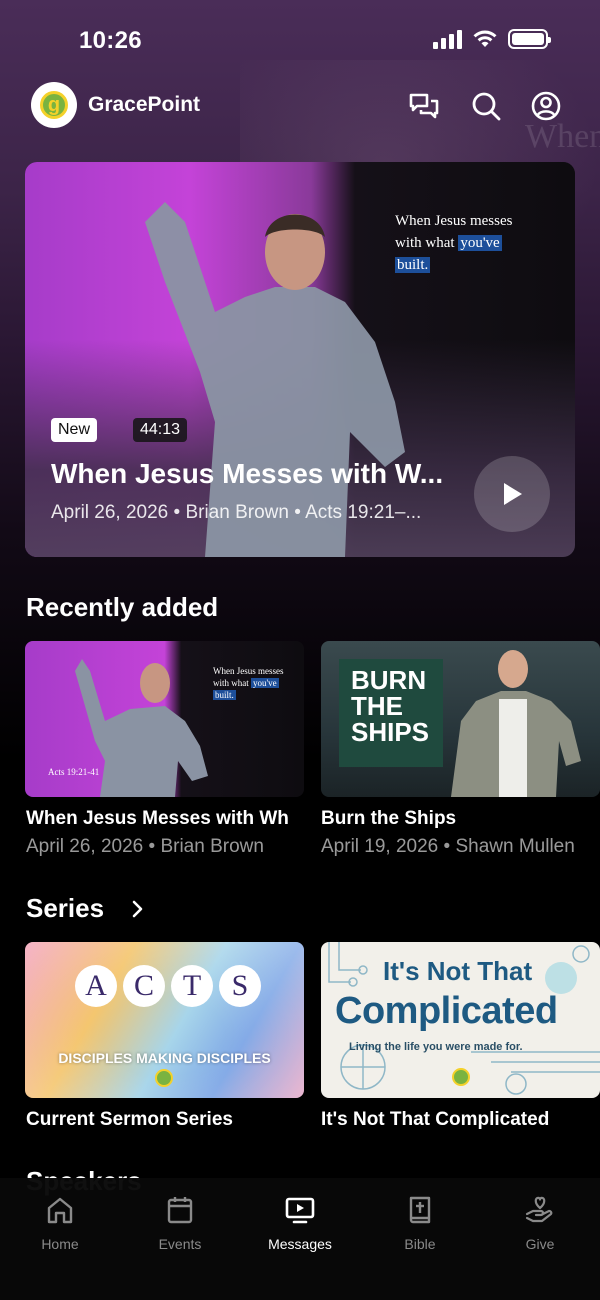  Describe the element at coordinates (539, 1209) in the screenshot. I see `give-icon` at that location.